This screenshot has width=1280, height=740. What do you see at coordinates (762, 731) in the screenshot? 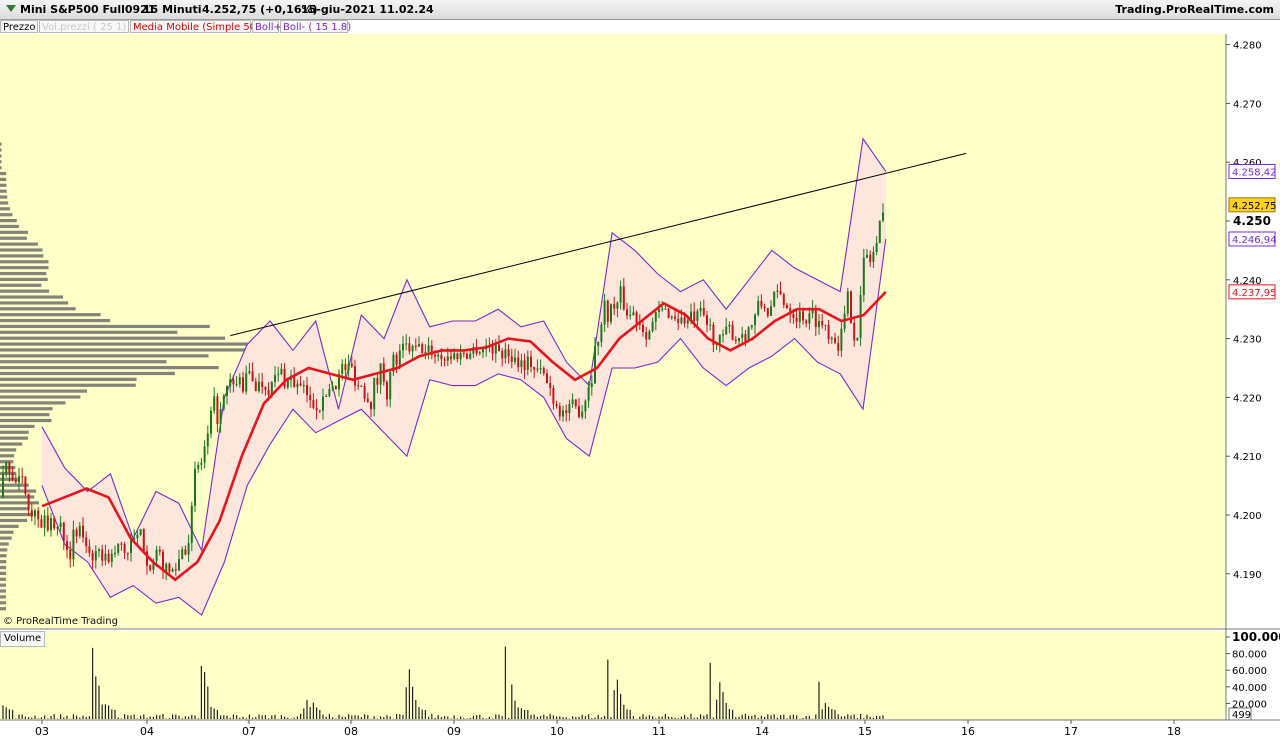
I see `time-tick-label: 14` at bounding box center [762, 731].